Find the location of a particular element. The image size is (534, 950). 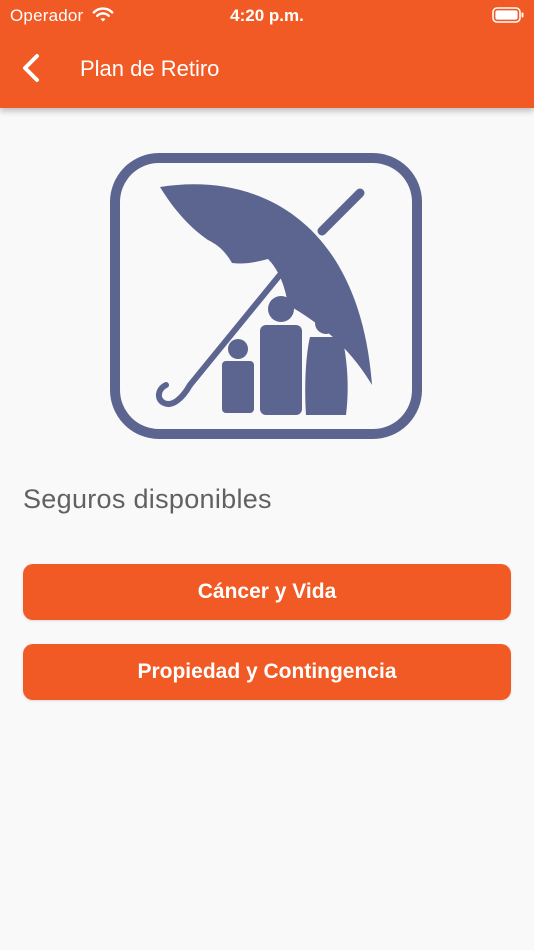

status-bar: Operador 4:20 p.m. is located at coordinates (267, 16).